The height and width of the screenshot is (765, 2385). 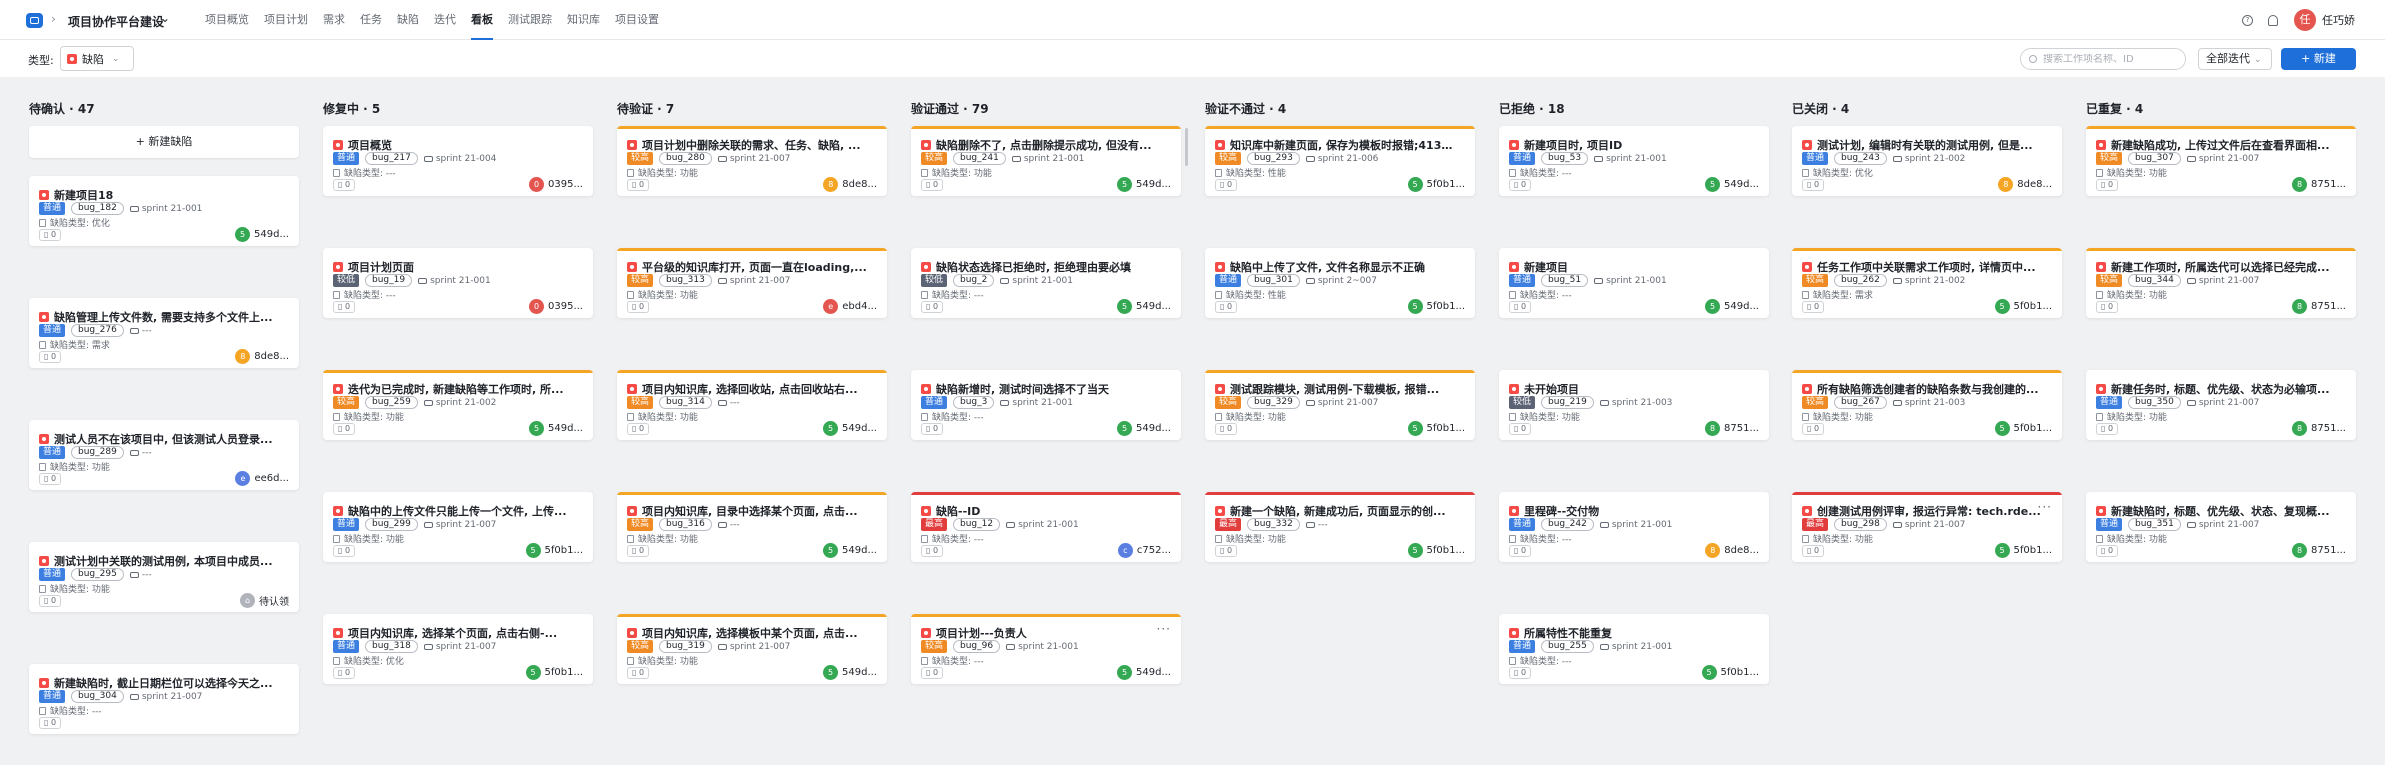 I want to click on avatar: 任, so click(x=2305, y=20).